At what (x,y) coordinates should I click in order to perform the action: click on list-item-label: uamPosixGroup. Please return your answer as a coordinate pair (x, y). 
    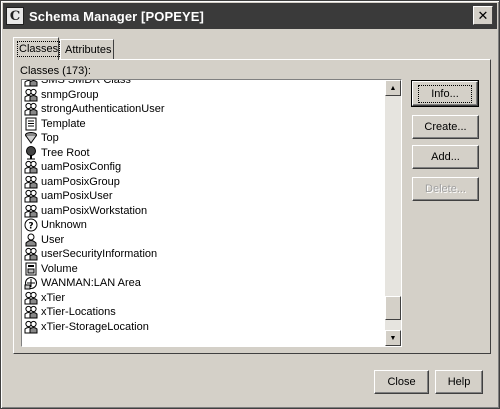
    Looking at the image, I should click on (80, 181).